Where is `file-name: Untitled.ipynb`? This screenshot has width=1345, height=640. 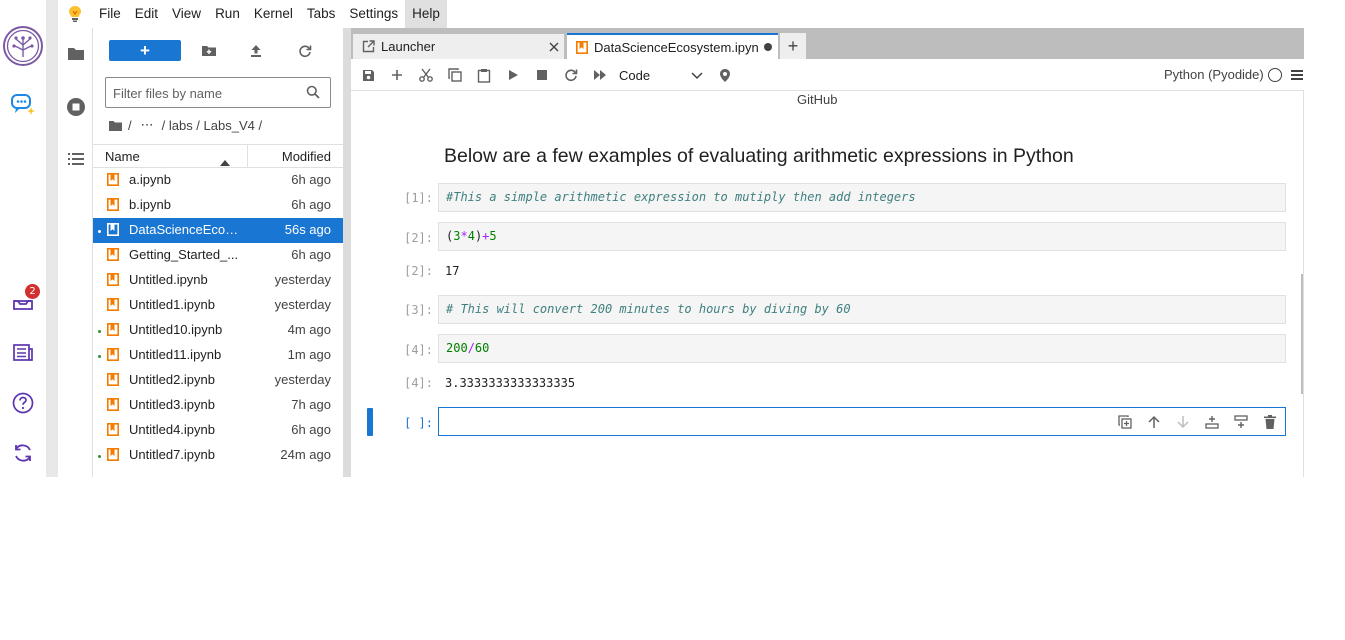
file-name: Untitled.ipynb is located at coordinates (168, 279).